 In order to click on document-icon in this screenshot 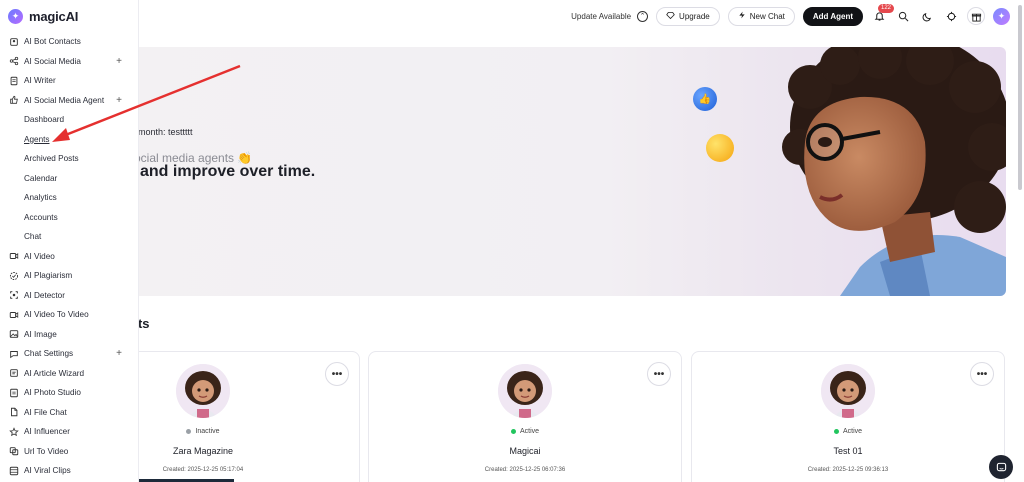, I will do `click(14, 81)`.